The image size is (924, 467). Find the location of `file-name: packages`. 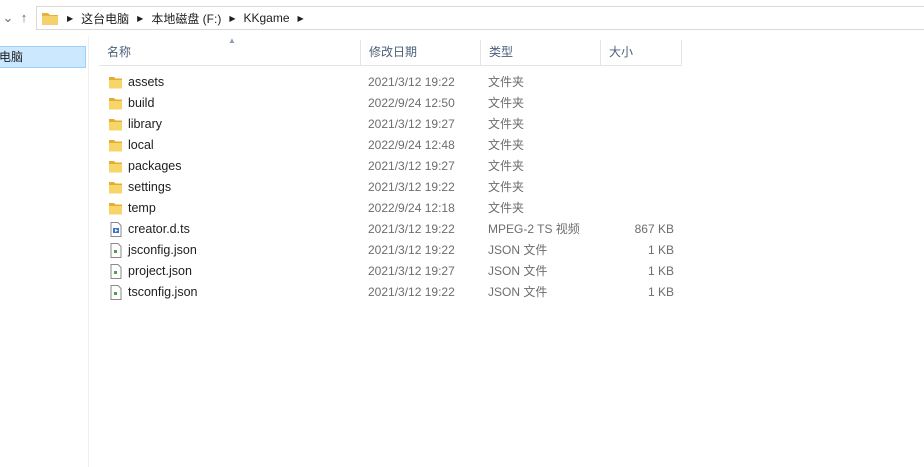

file-name: packages is located at coordinates (155, 166).